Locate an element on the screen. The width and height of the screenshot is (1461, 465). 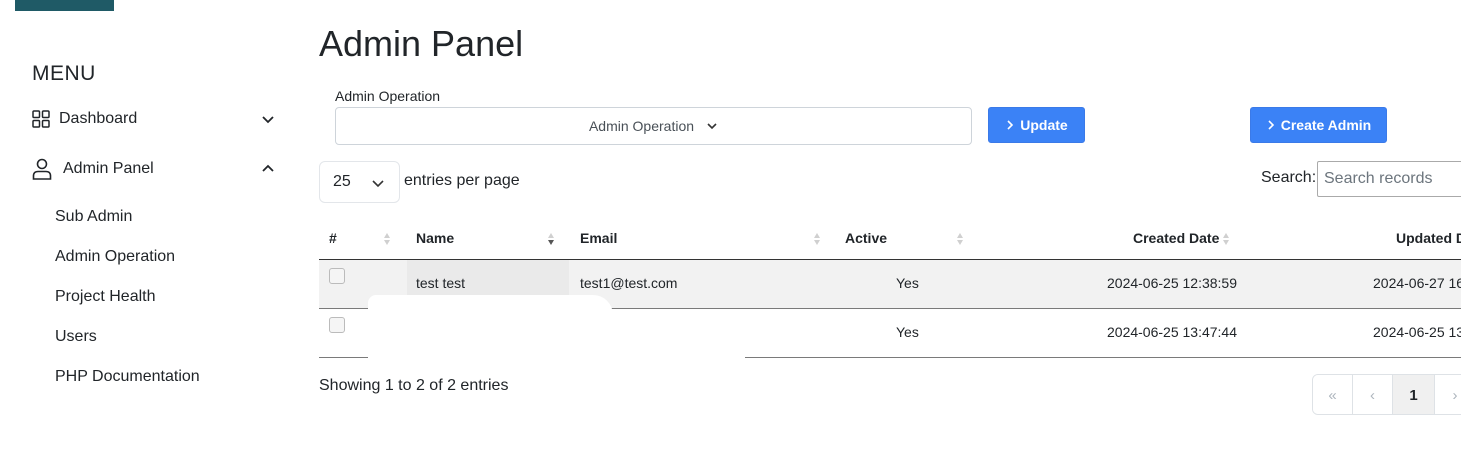
grid-icon is located at coordinates (41, 119).